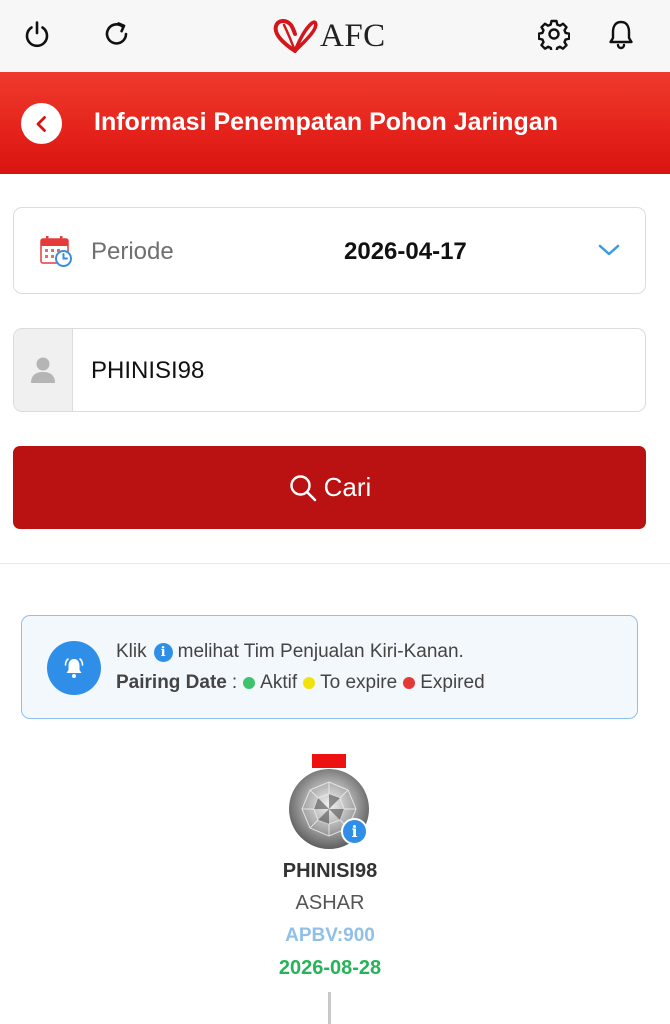 The image size is (670, 1024). Describe the element at coordinates (341, 371) in the screenshot. I see `user-id-input` at that location.